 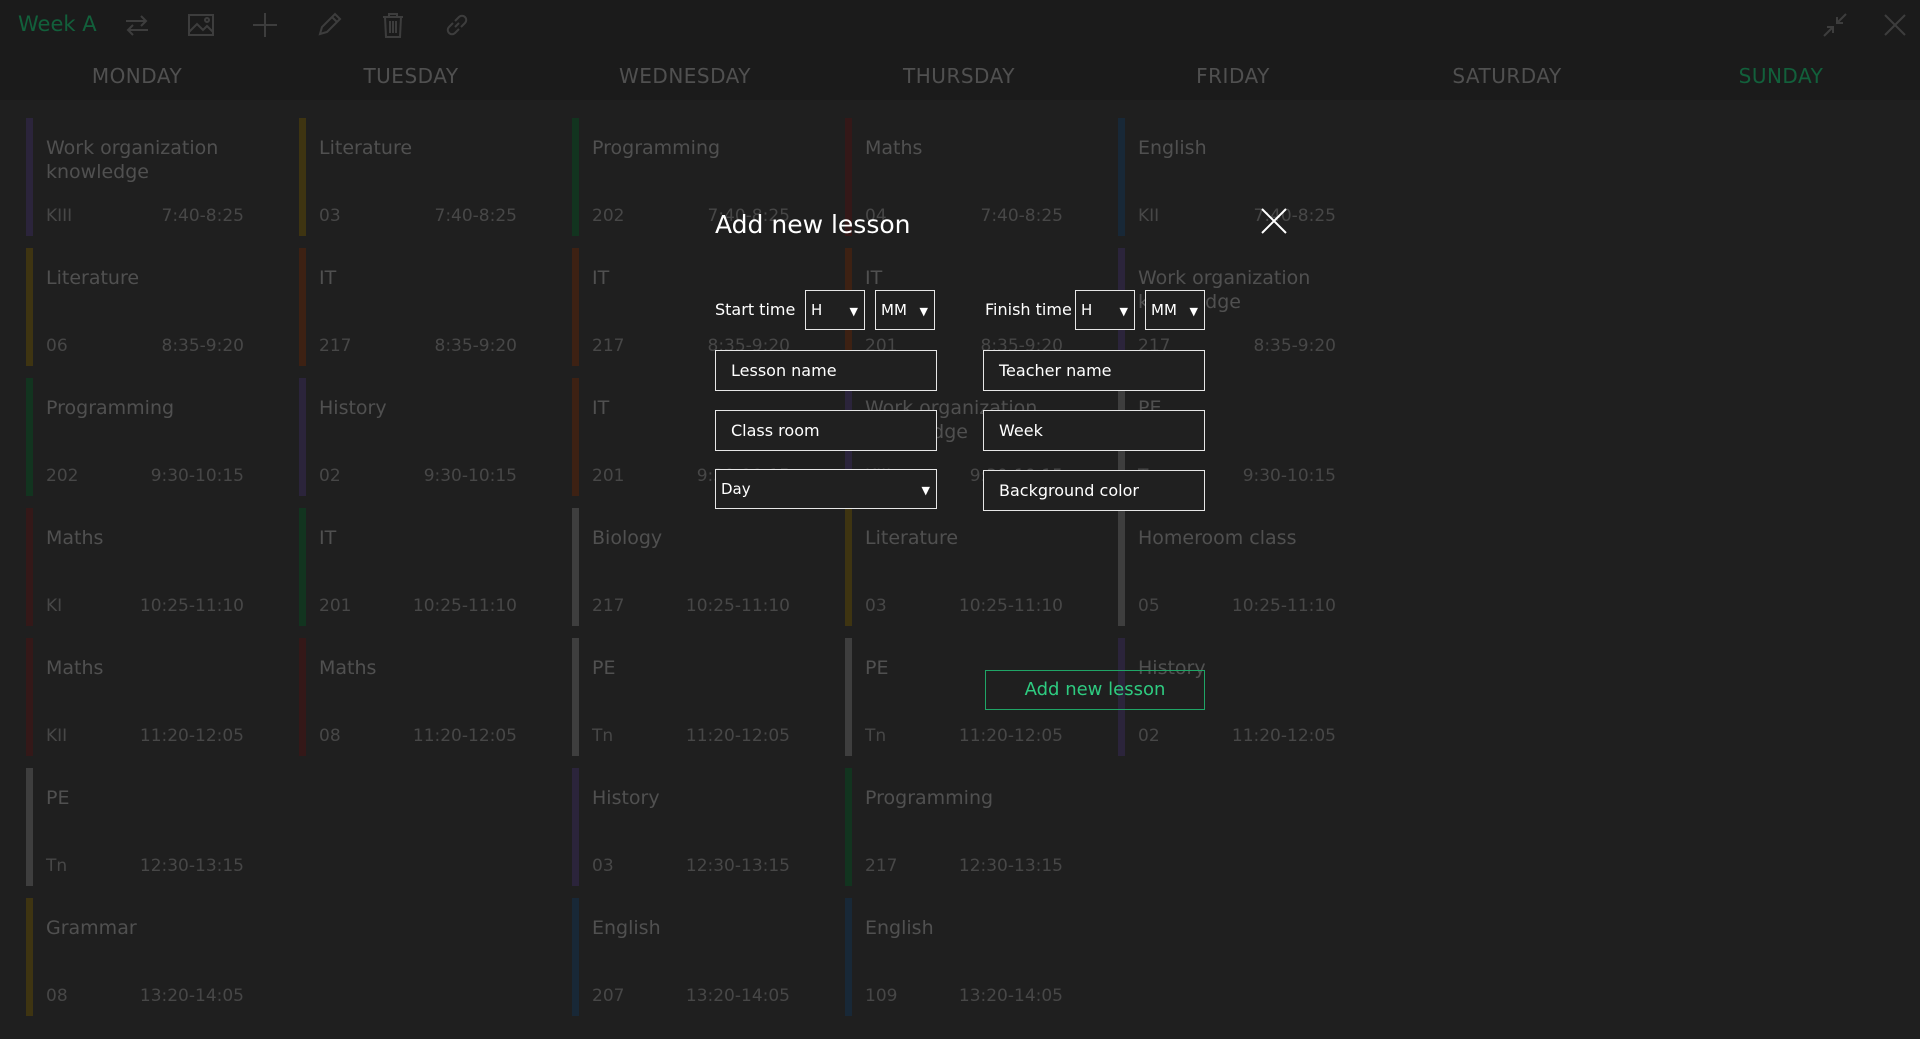 I want to click on start-minute-select: MM ▼, so click(x=905, y=310).